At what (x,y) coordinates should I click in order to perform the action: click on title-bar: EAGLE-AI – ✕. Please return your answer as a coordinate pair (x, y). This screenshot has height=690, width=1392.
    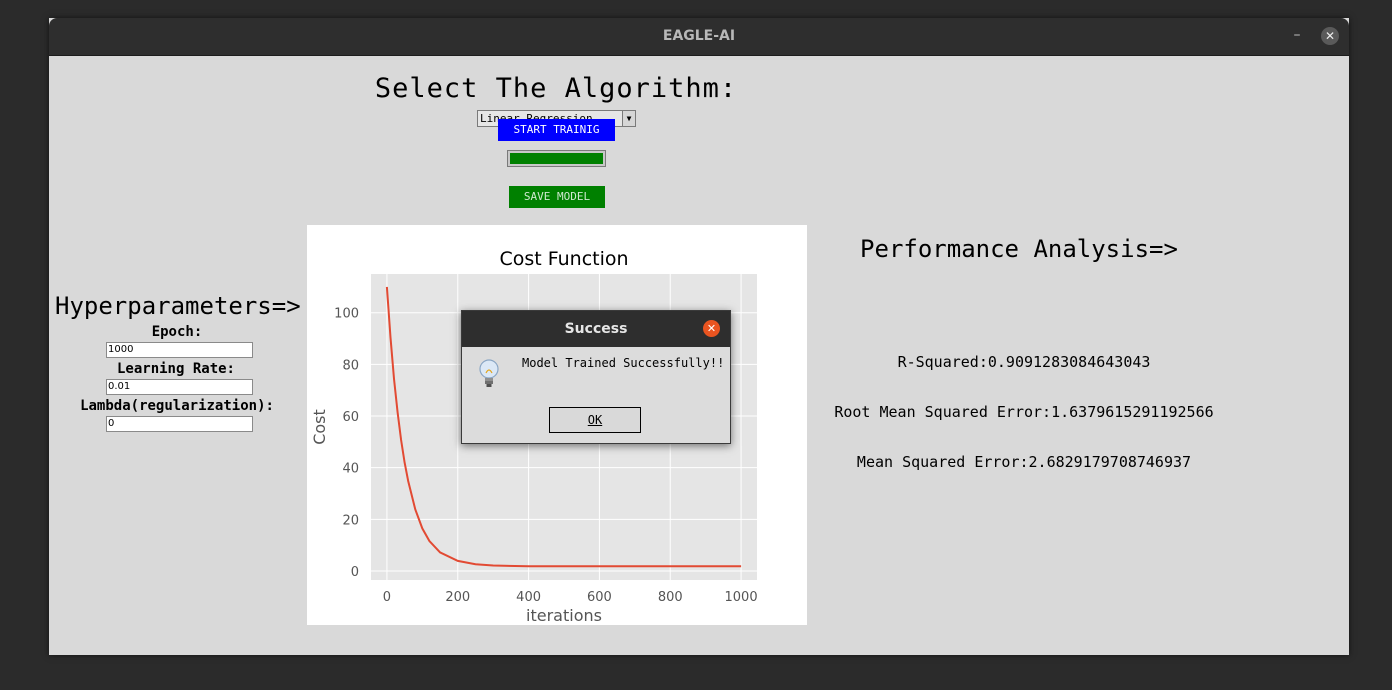
    Looking at the image, I should click on (699, 37).